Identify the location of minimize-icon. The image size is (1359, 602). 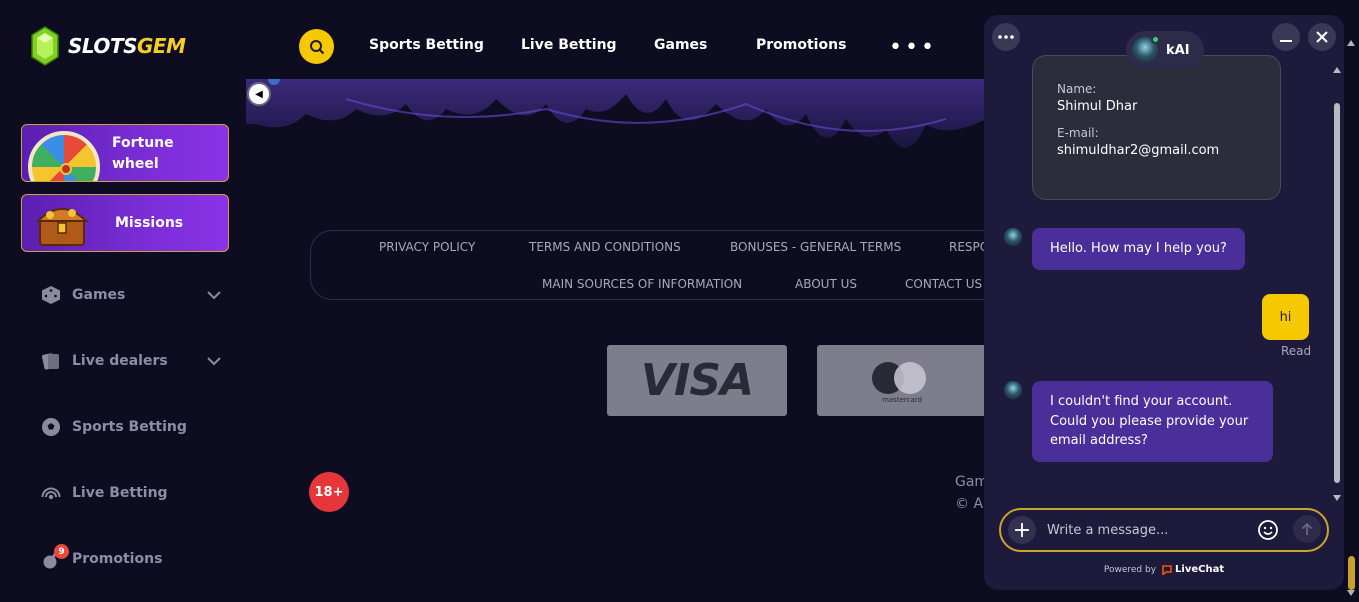
(1286, 41).